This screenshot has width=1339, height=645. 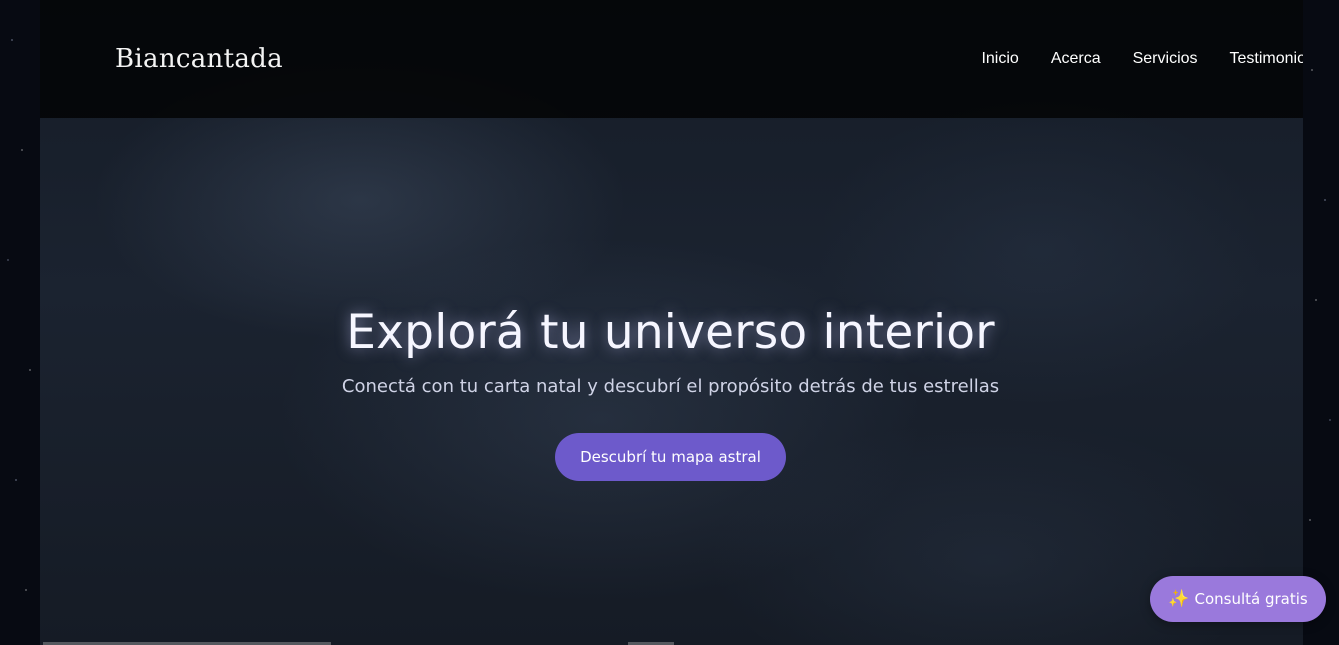 What do you see at coordinates (670, 457) in the screenshot?
I see `hero-cta-button: Descubrí tu mapa astral` at bounding box center [670, 457].